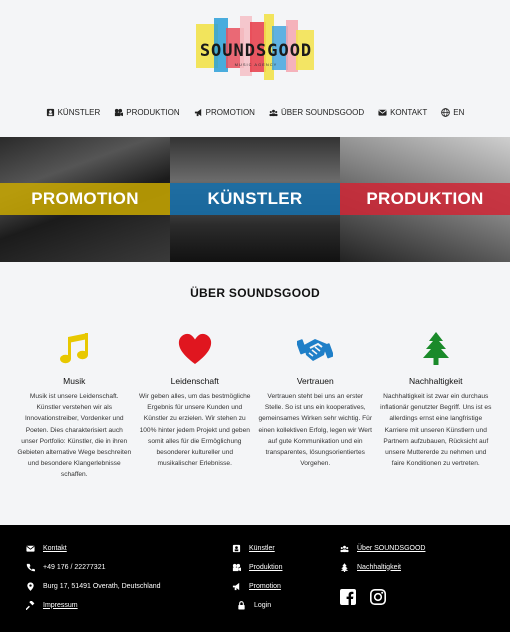 Image resolution: width=510 pixels, height=632 pixels. Describe the element at coordinates (391, 548) in the screenshot. I see `footer-about-link: Über SOUNDSGOOD` at that location.